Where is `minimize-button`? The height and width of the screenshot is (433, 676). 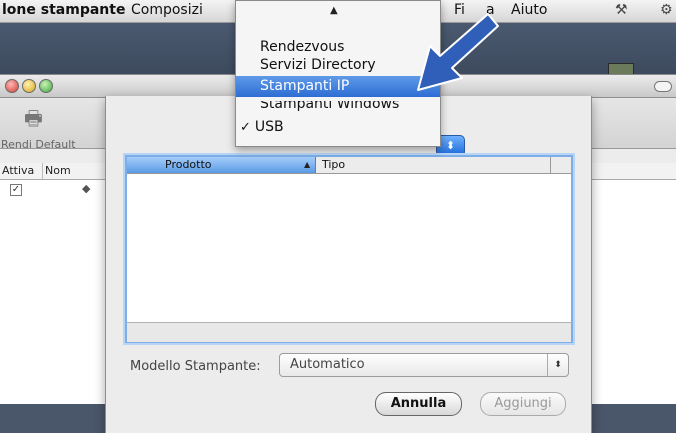
minimize-button is located at coordinates (29, 86).